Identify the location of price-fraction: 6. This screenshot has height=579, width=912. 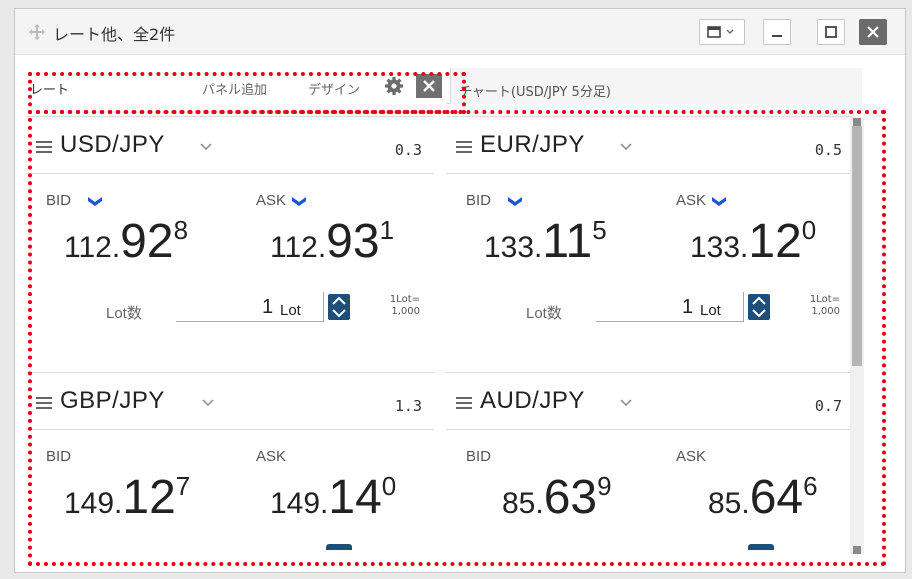
(810, 486).